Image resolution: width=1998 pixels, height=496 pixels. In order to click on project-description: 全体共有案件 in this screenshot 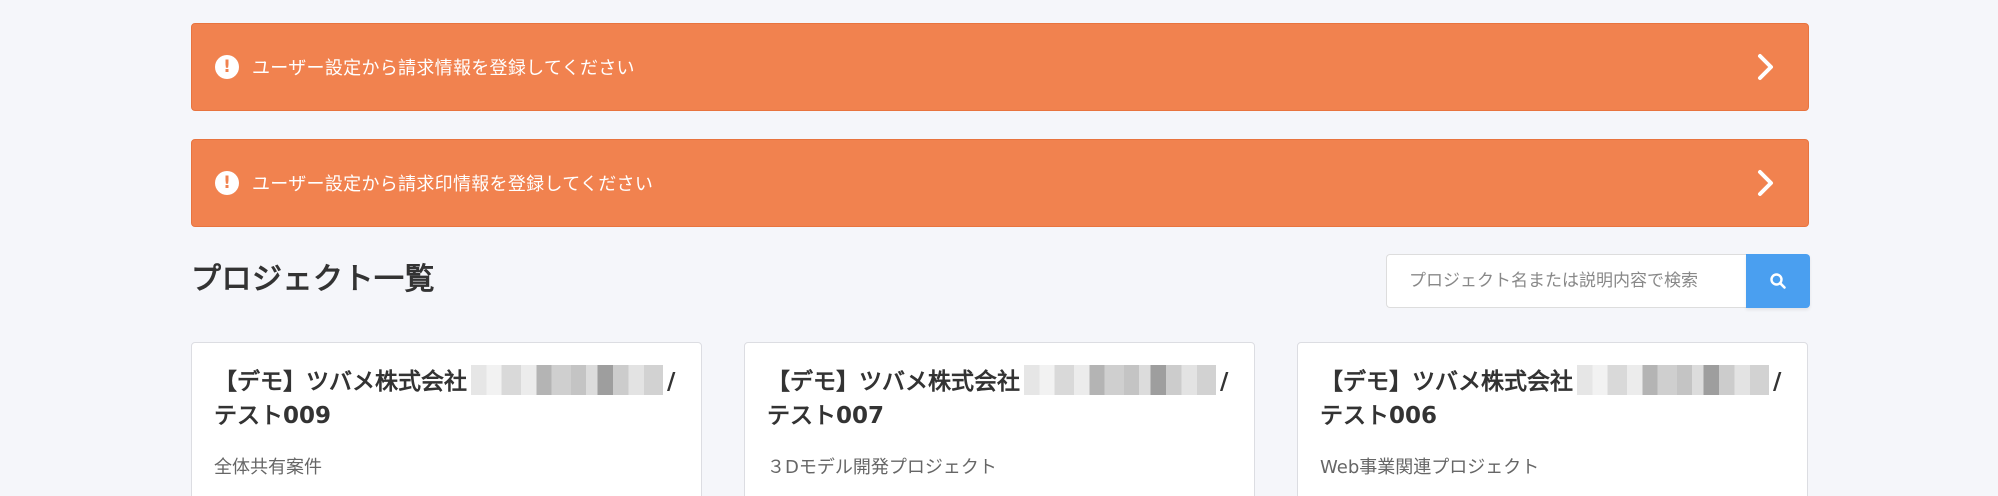, I will do `click(268, 467)`.